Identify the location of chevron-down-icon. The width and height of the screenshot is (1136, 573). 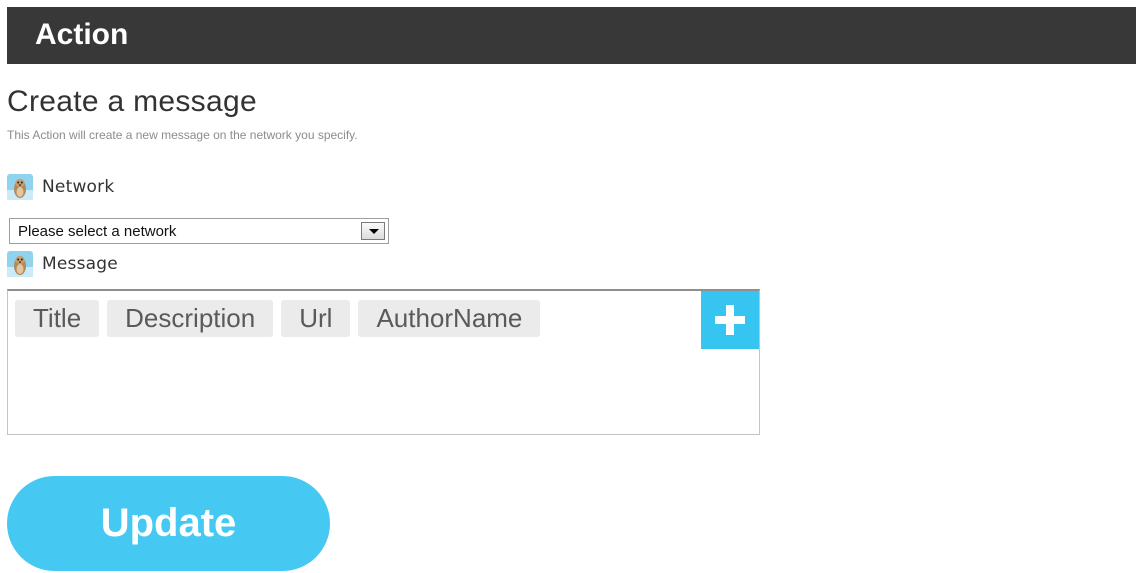
(373, 231).